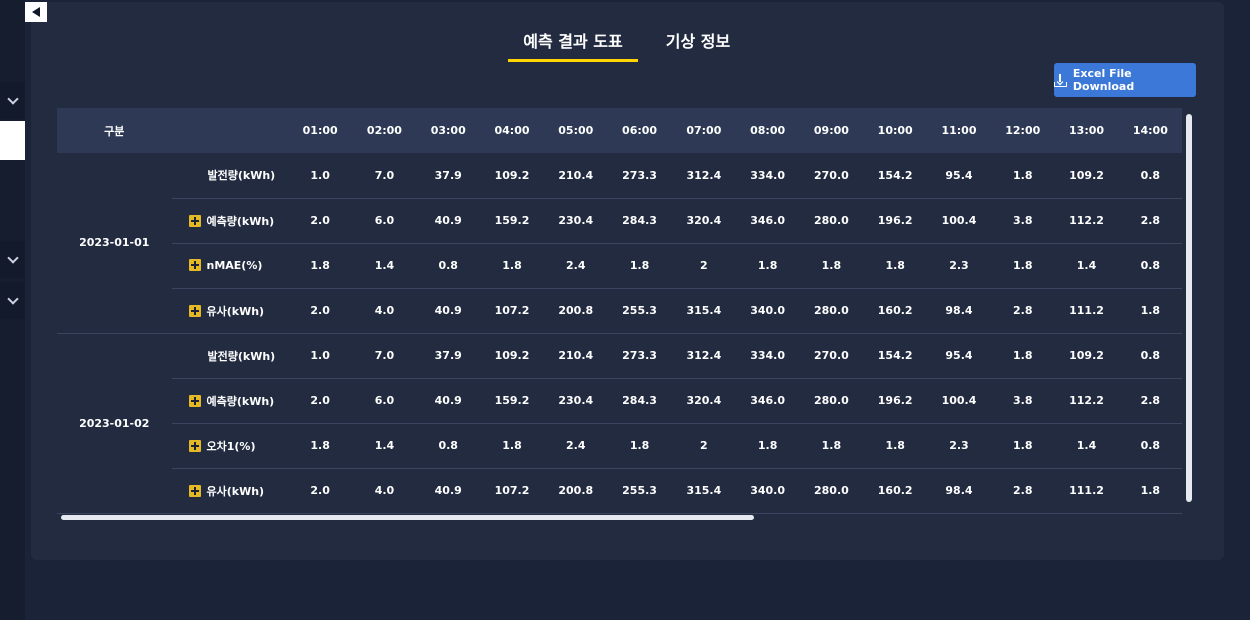 The width and height of the screenshot is (1250, 620). Describe the element at coordinates (959, 446) in the screenshot. I see `table-cell: 2.3` at that location.